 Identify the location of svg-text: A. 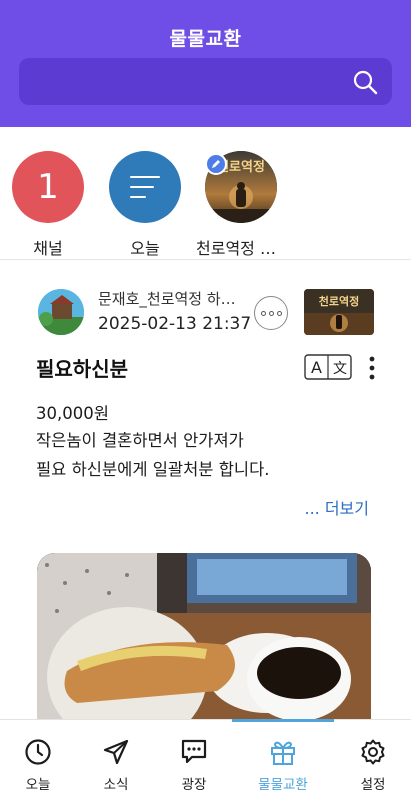
(316, 367).